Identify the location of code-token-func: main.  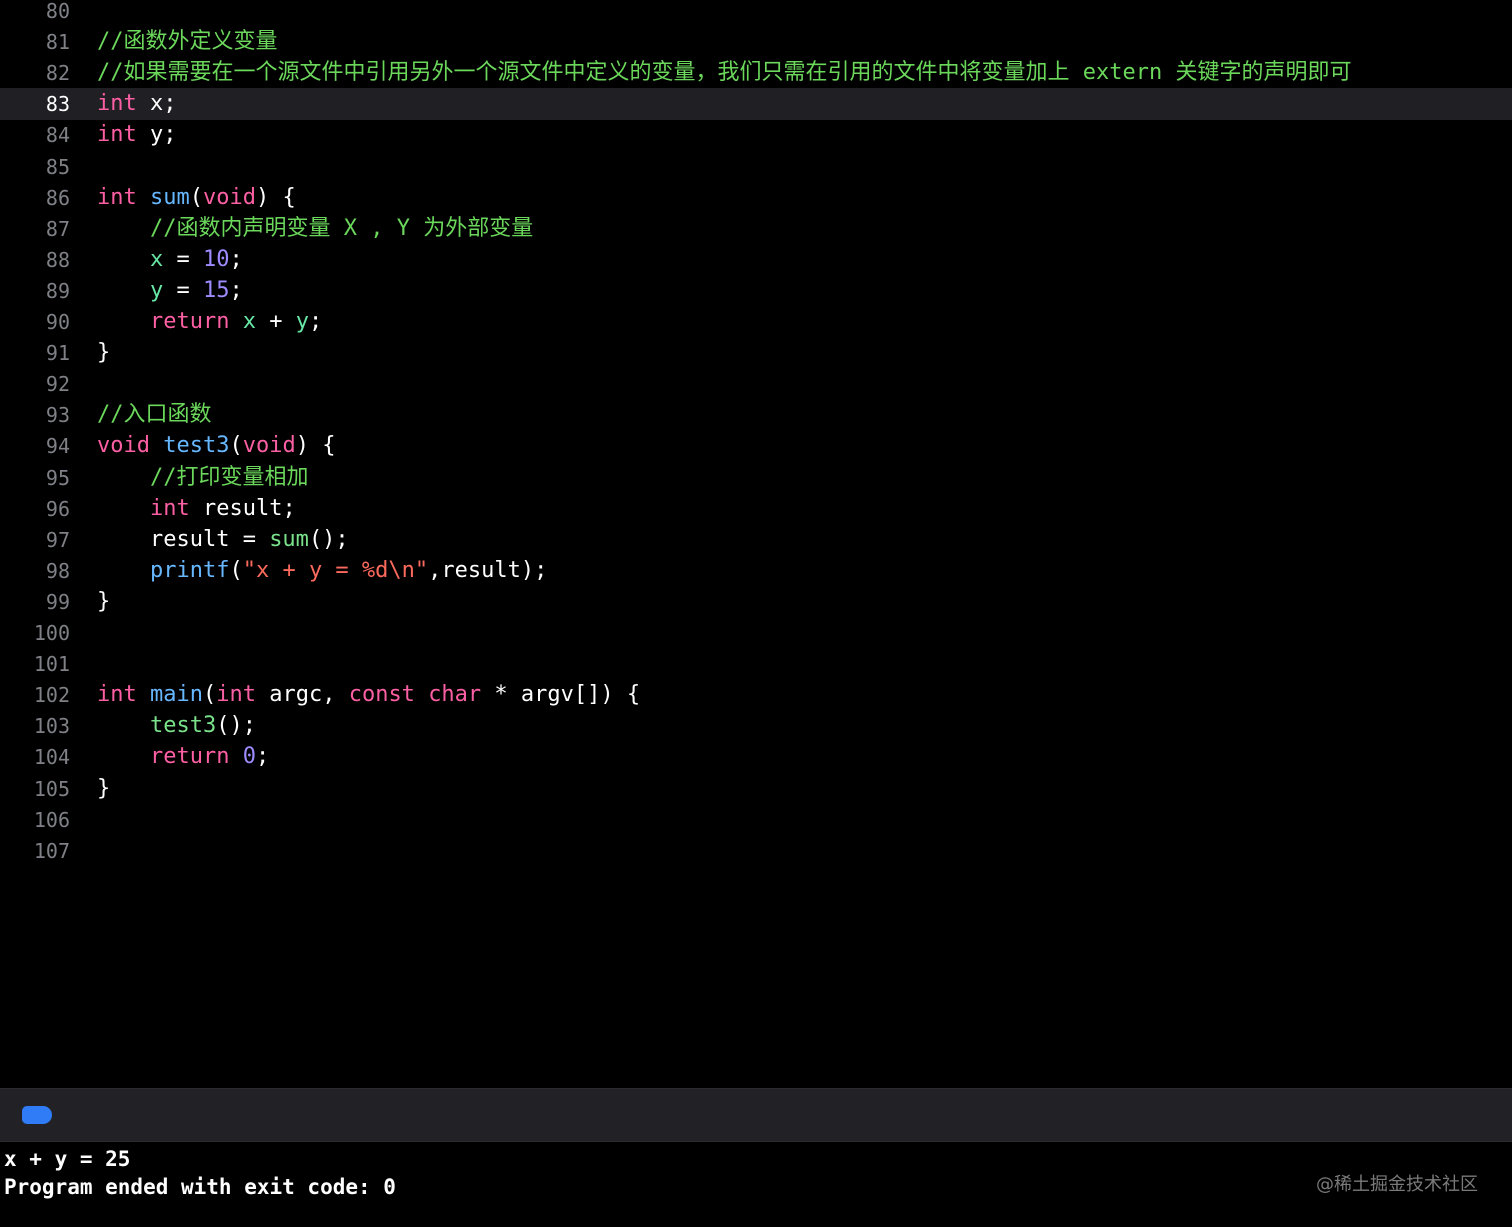
(176, 694).